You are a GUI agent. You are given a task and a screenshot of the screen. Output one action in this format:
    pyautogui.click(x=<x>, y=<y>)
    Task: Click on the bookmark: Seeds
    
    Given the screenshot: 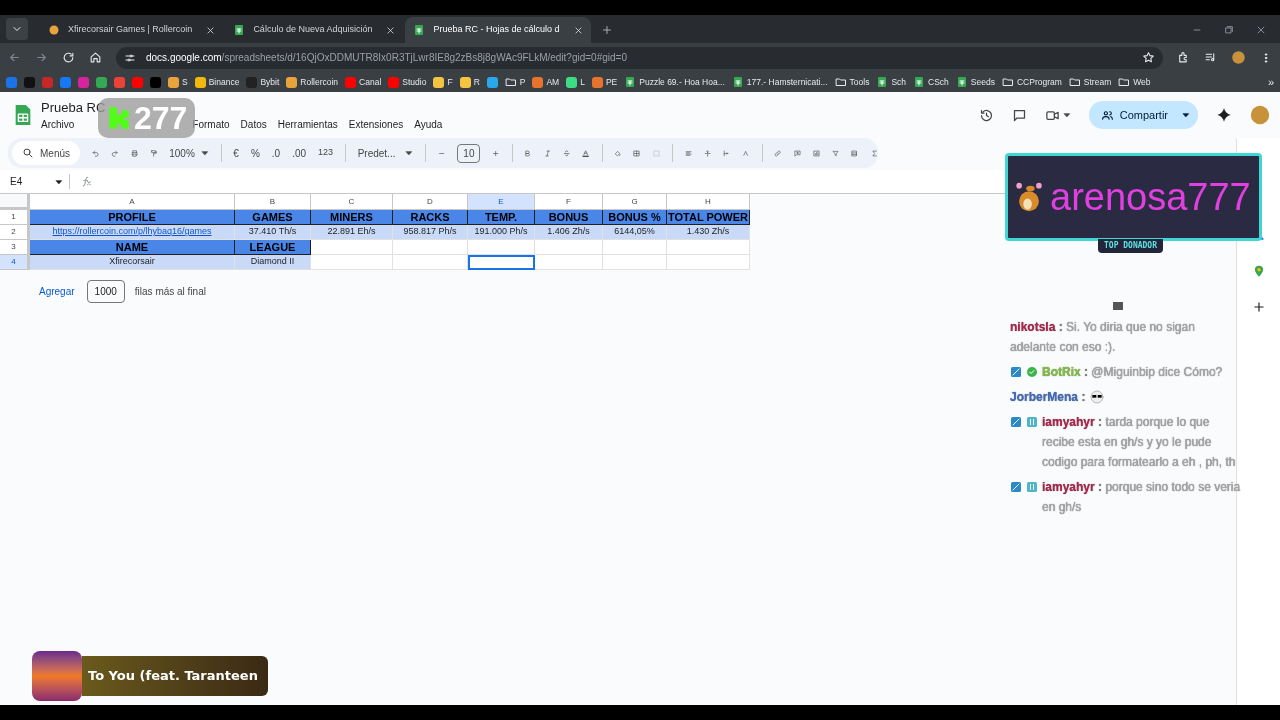 What is the action you would take?
    pyautogui.click(x=975, y=82)
    